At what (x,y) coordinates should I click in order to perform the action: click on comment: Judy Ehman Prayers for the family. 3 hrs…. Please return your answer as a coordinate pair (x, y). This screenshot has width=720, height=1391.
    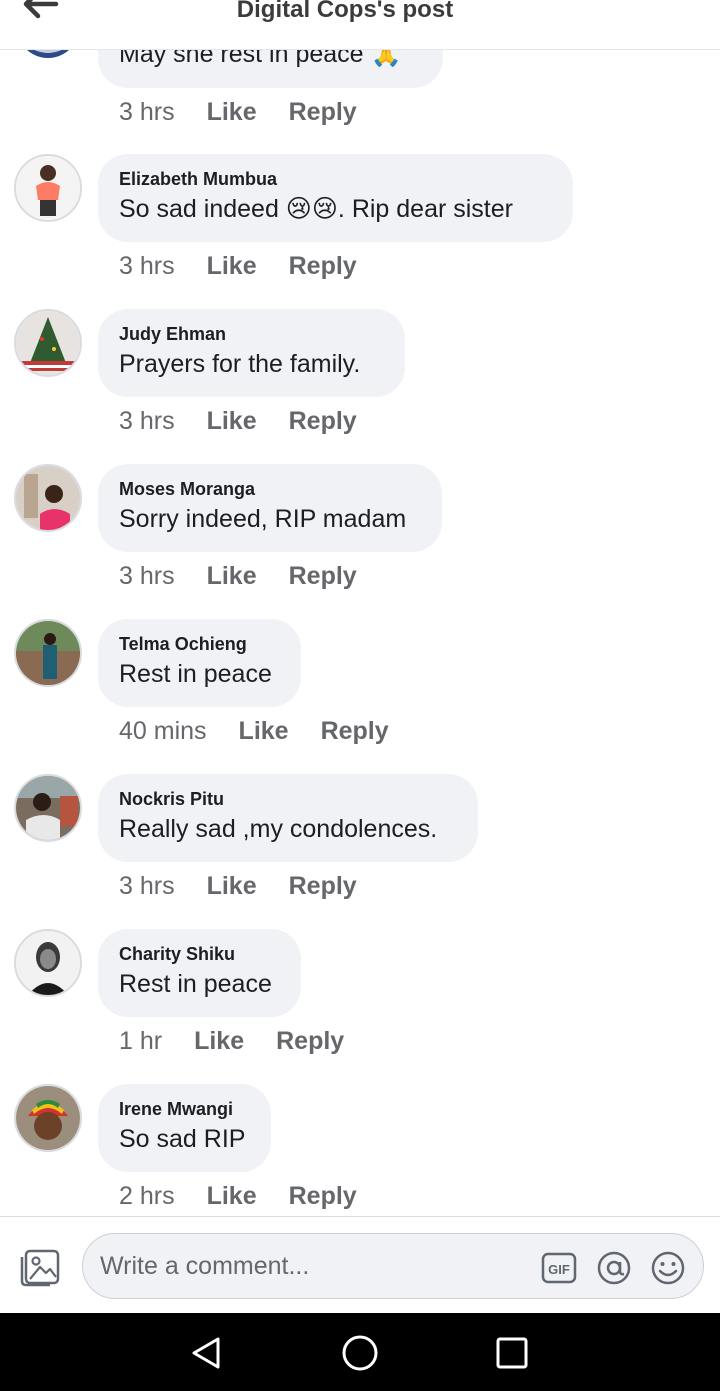
    Looking at the image, I should click on (360, 386).